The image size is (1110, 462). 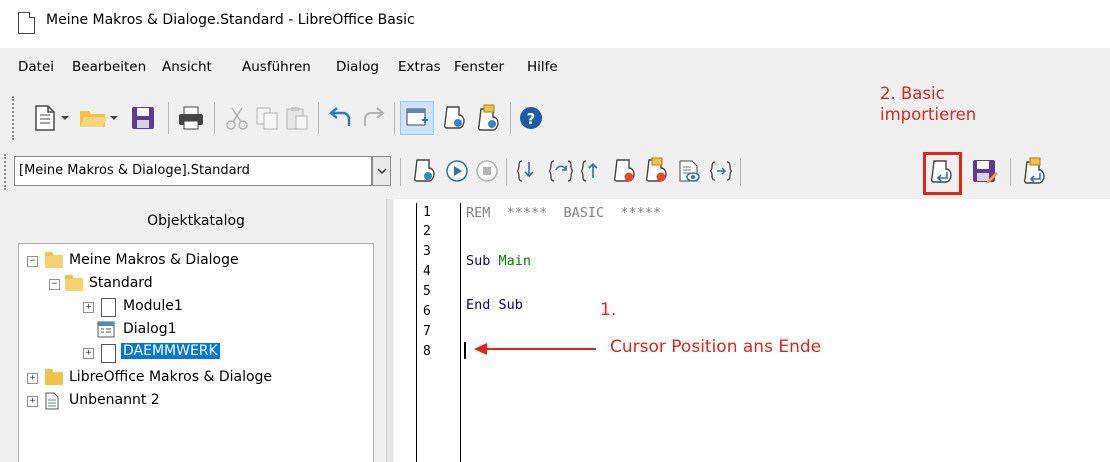 I want to click on tree-item-dialog1: Dialog1, so click(x=194, y=330).